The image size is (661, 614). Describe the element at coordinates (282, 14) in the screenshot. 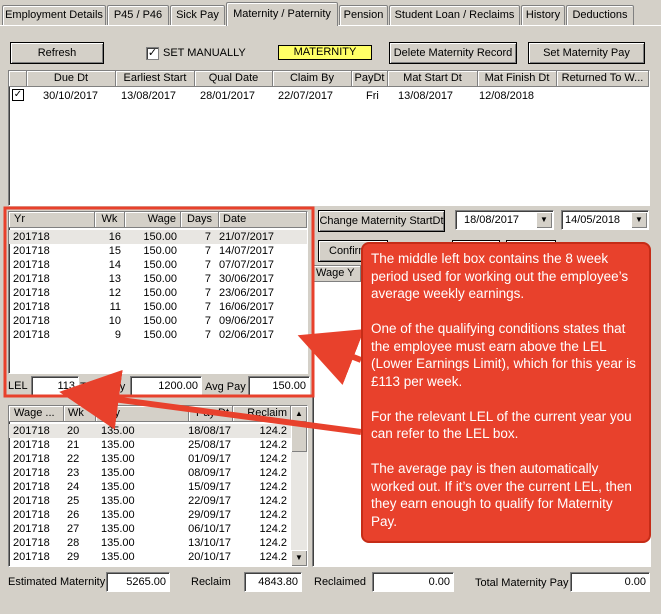

I see `tab-maternity-paternity: Maternity / Paternity` at that location.